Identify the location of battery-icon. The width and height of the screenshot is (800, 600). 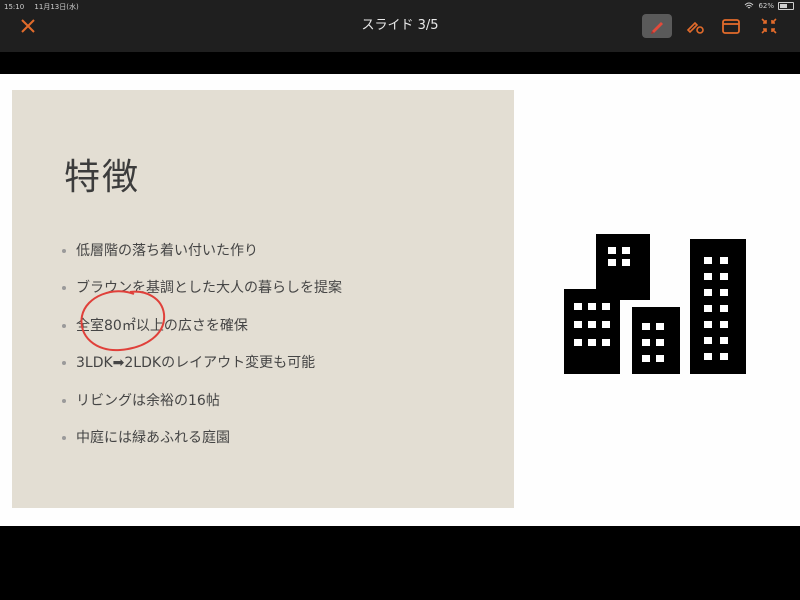
(786, 6).